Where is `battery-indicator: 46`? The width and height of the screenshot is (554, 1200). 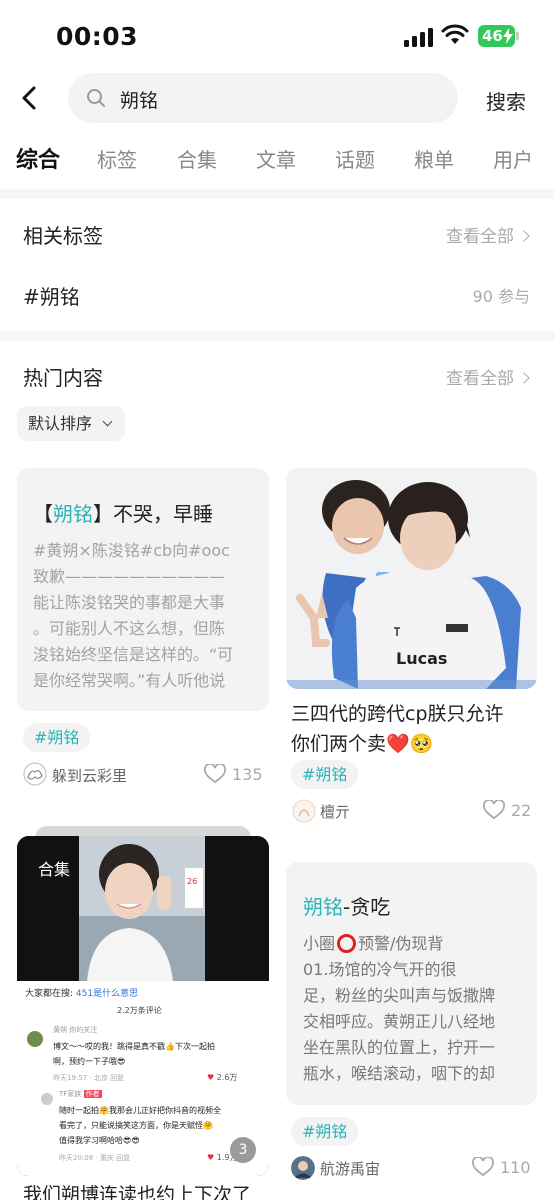
battery-indicator: 46 is located at coordinates (498, 36).